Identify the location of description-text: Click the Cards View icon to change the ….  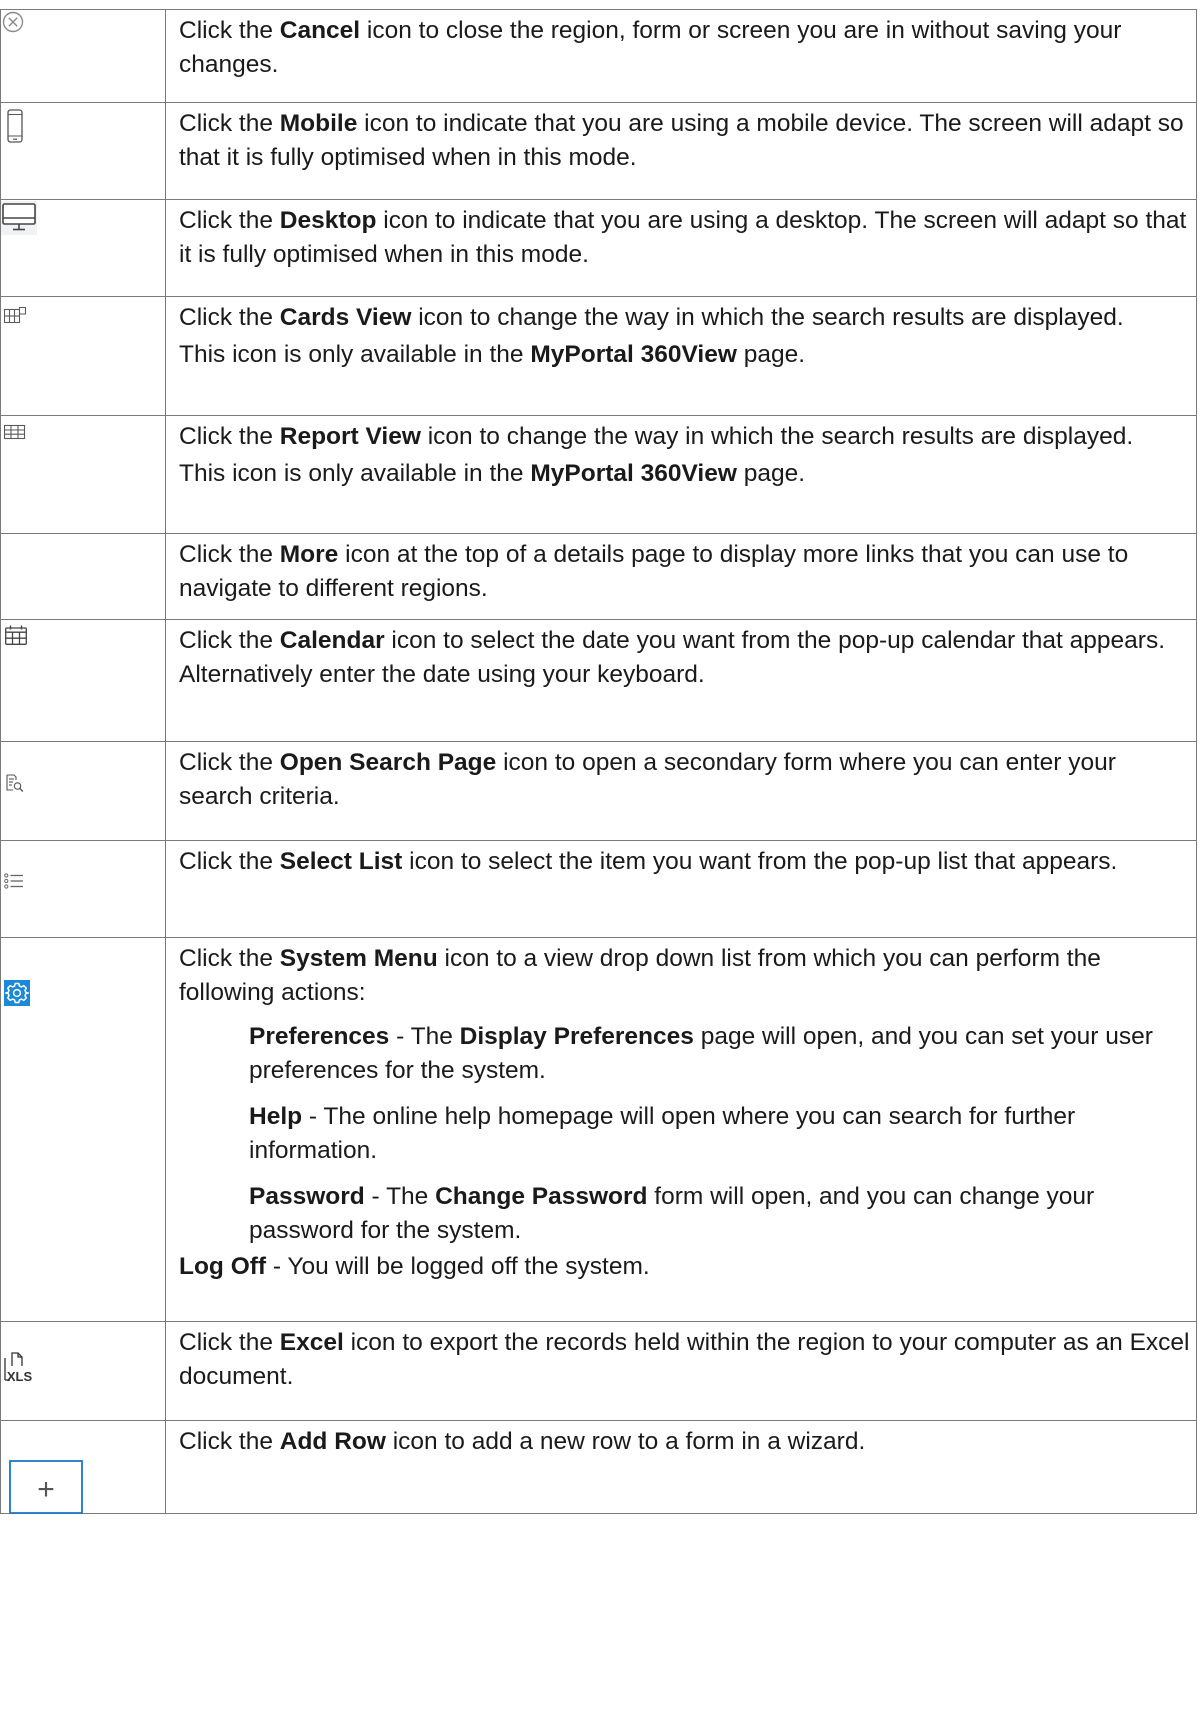
(651, 317).